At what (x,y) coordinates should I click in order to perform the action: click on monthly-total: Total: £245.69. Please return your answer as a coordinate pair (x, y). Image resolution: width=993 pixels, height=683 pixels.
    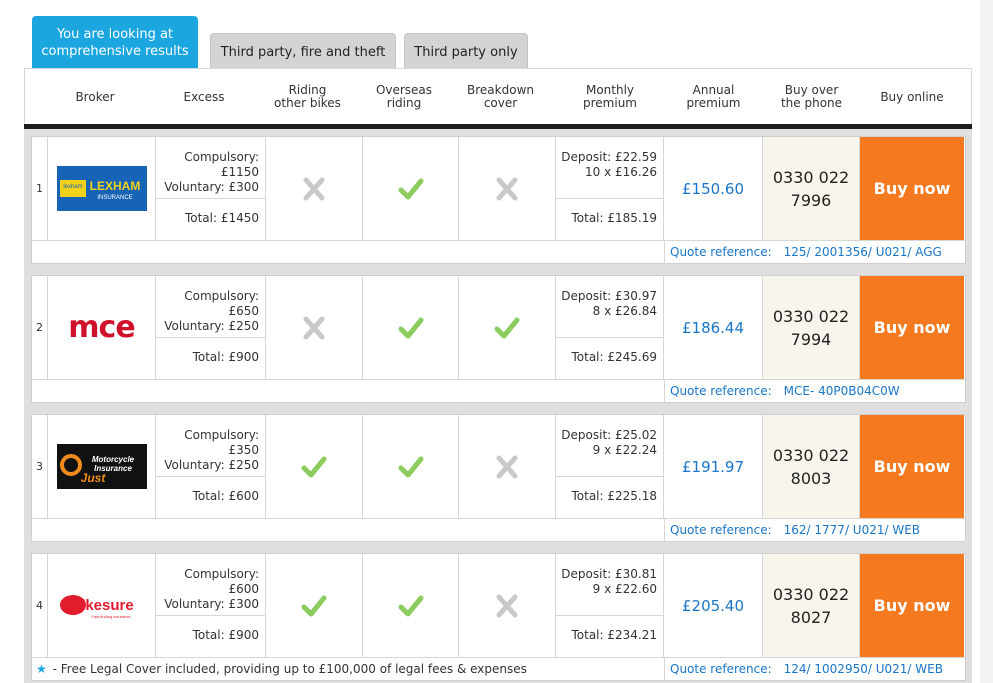
    Looking at the image, I should click on (614, 357).